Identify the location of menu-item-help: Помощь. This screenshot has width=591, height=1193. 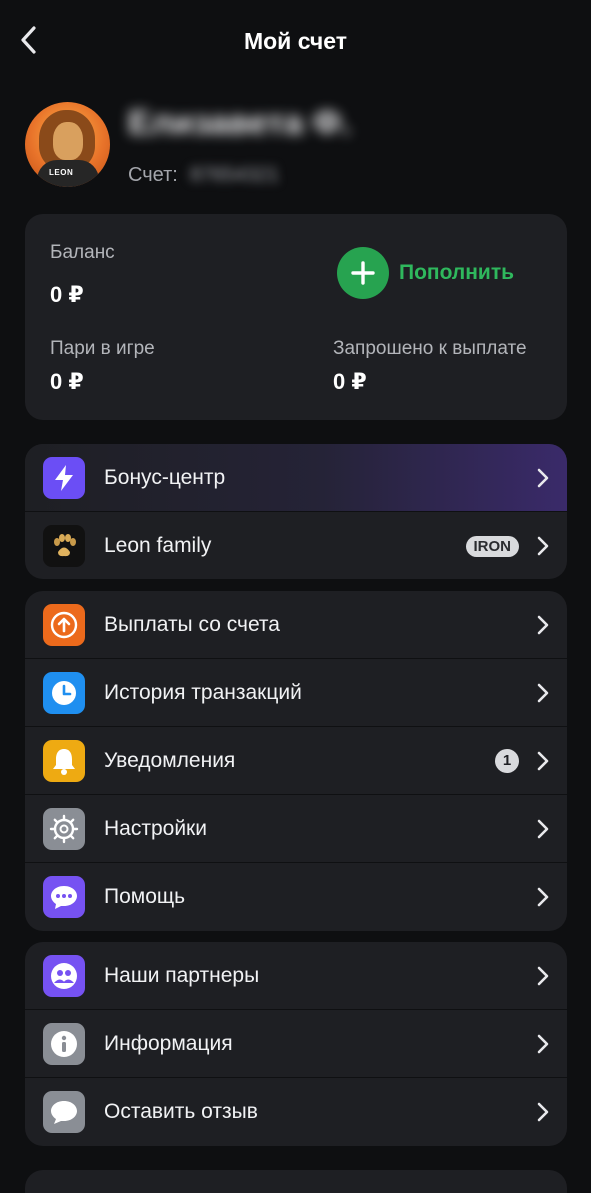
(296, 897).